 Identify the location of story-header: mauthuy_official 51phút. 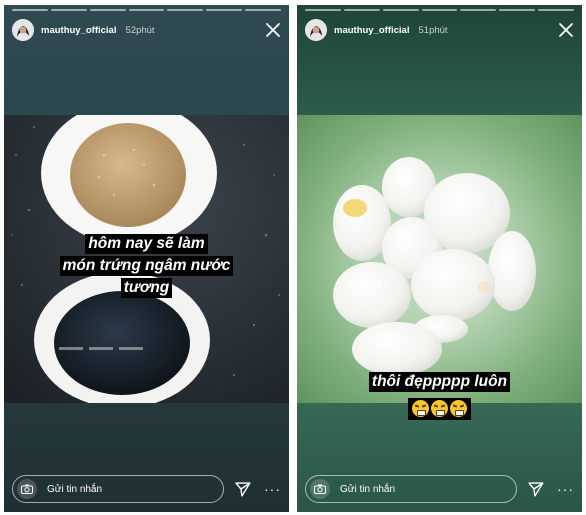
(439, 30).